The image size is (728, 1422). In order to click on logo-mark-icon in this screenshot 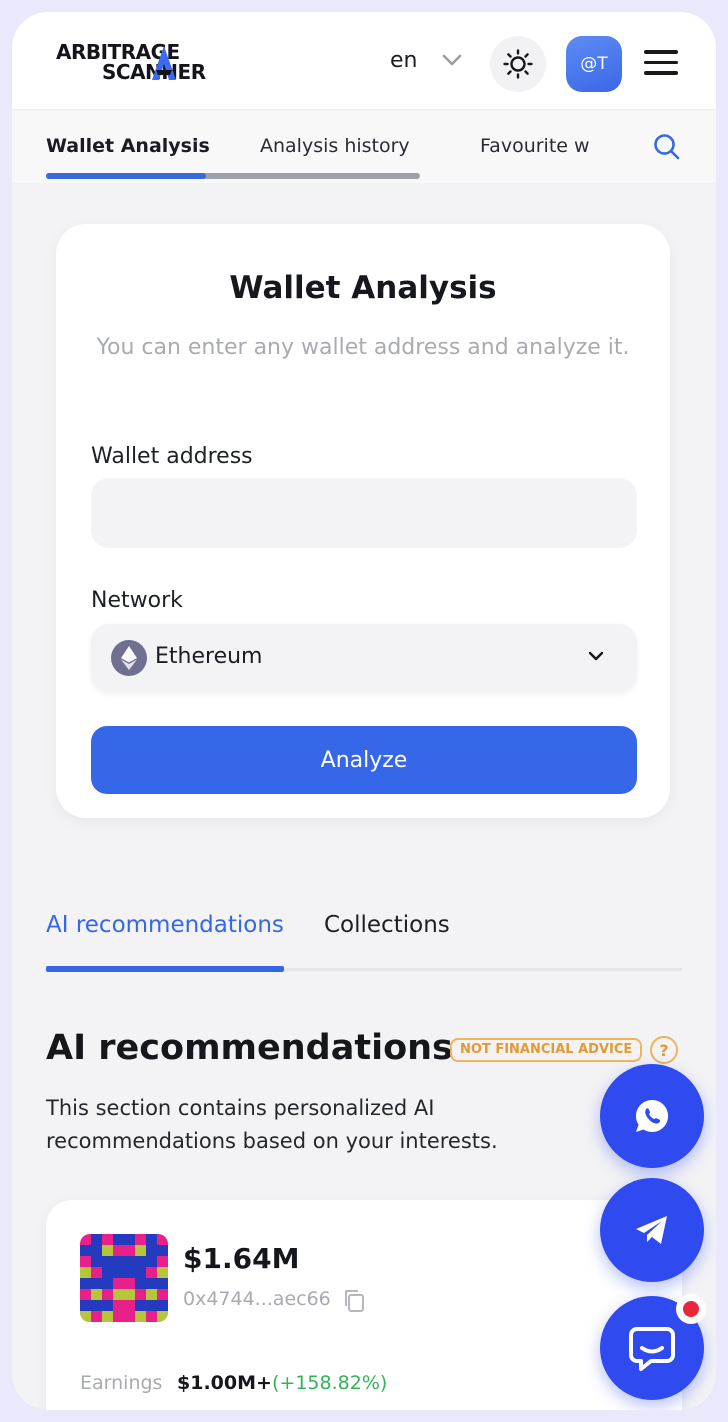, I will do `click(164, 63)`.